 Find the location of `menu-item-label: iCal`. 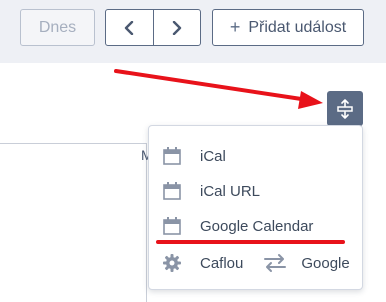

menu-item-label: iCal is located at coordinates (213, 156).